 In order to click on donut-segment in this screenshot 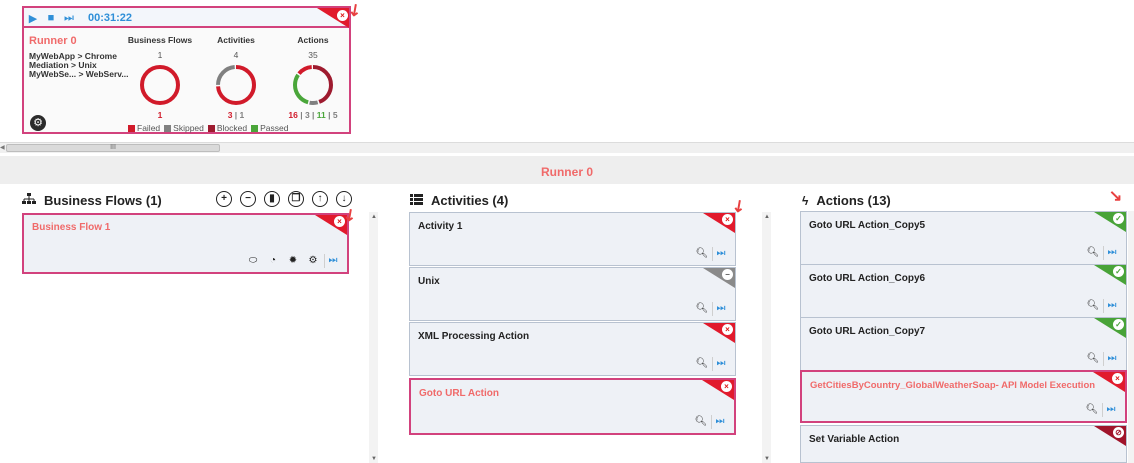, I will do `click(160, 85)`.